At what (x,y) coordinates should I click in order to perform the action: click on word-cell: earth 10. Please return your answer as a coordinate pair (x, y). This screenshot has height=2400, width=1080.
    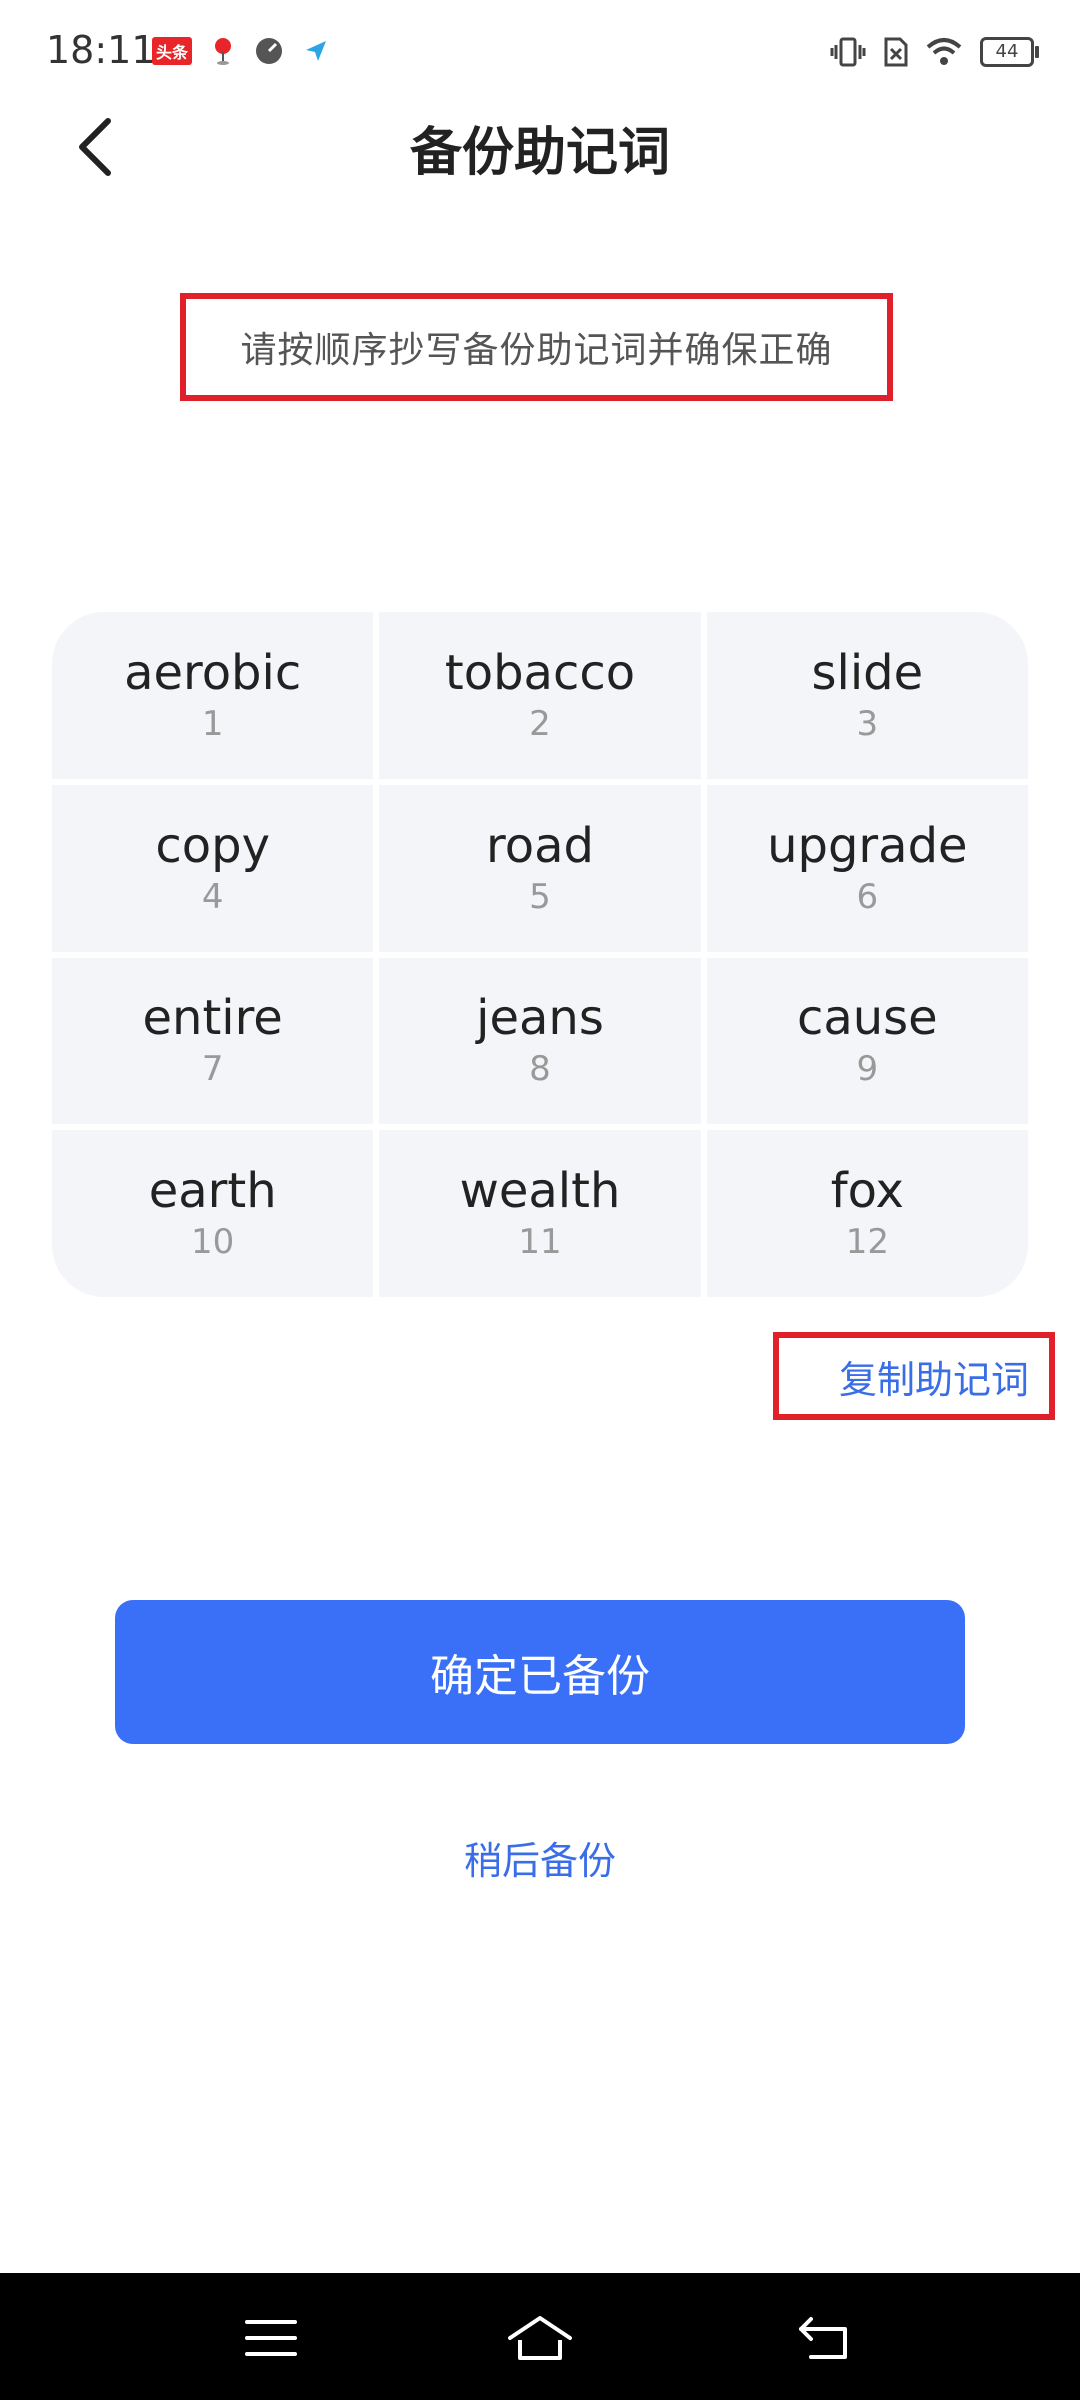
    Looking at the image, I should click on (213, 1213).